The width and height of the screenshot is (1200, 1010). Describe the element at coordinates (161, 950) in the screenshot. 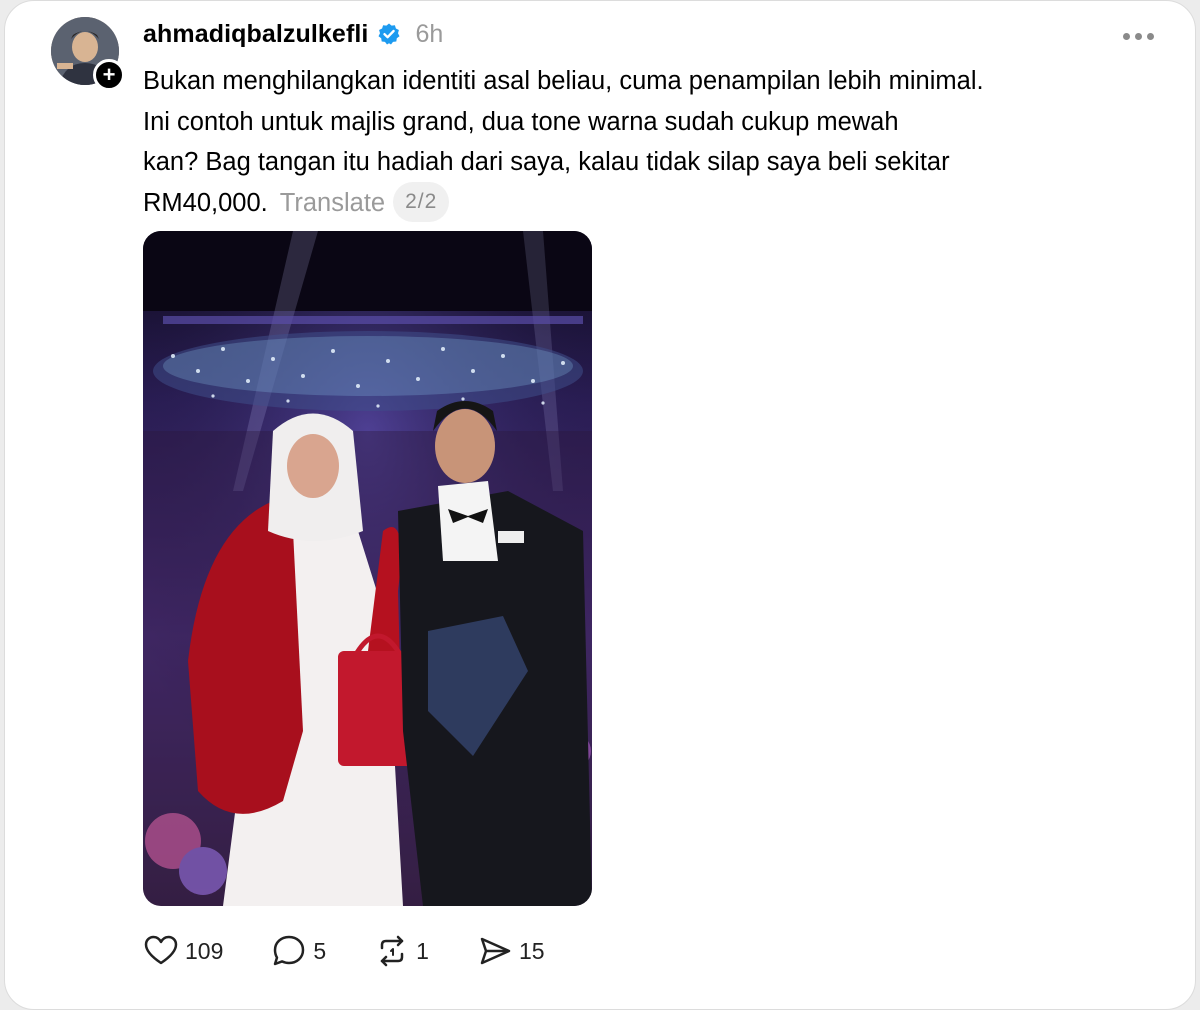

I see `heart-icon` at that location.